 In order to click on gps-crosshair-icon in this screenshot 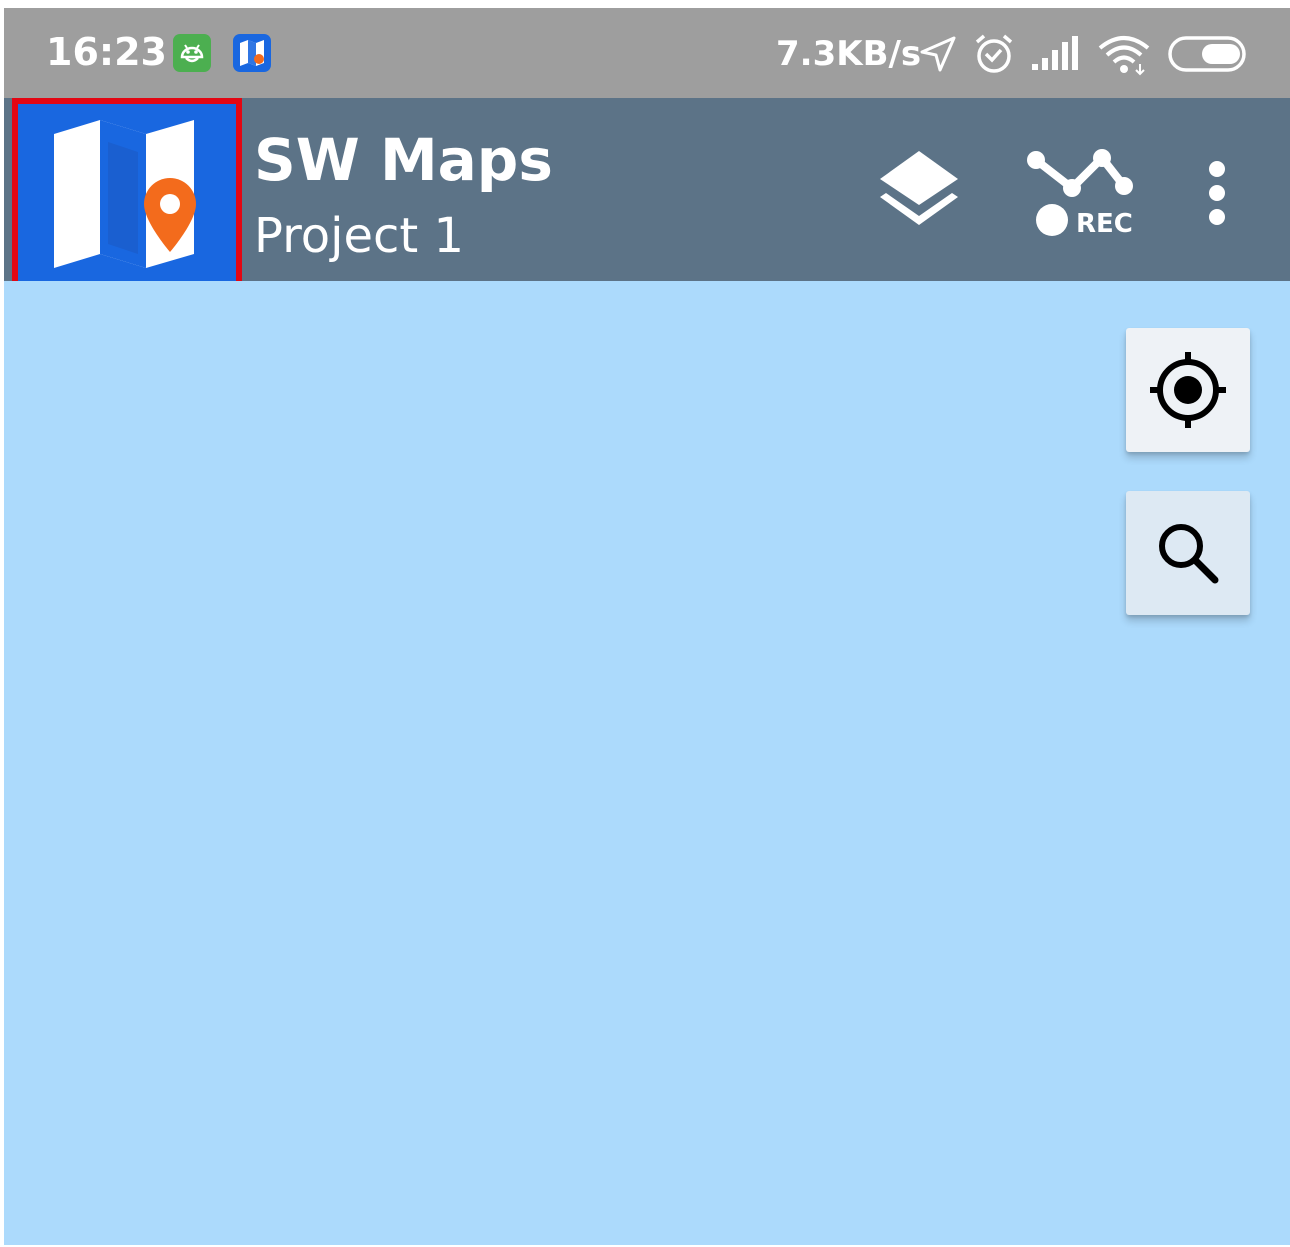, I will do `click(1188, 390)`.